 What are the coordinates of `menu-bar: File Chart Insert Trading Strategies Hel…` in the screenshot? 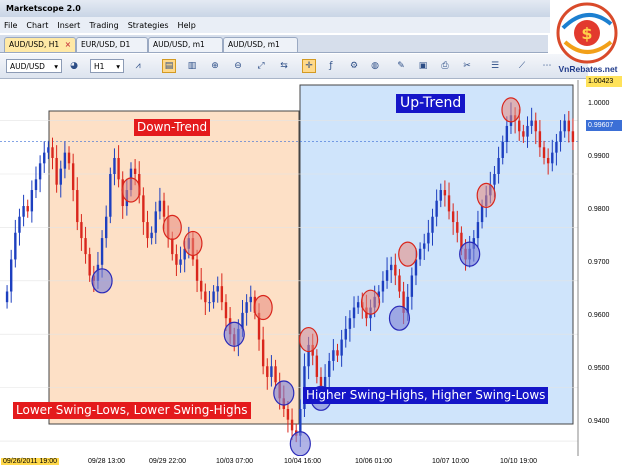 It's located at (275, 25).